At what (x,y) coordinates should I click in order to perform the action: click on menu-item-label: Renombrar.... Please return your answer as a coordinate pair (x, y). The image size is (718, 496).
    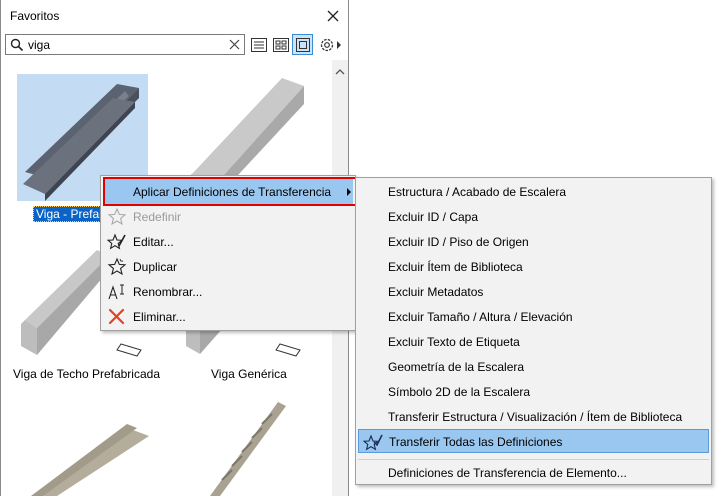
    Looking at the image, I should click on (168, 292).